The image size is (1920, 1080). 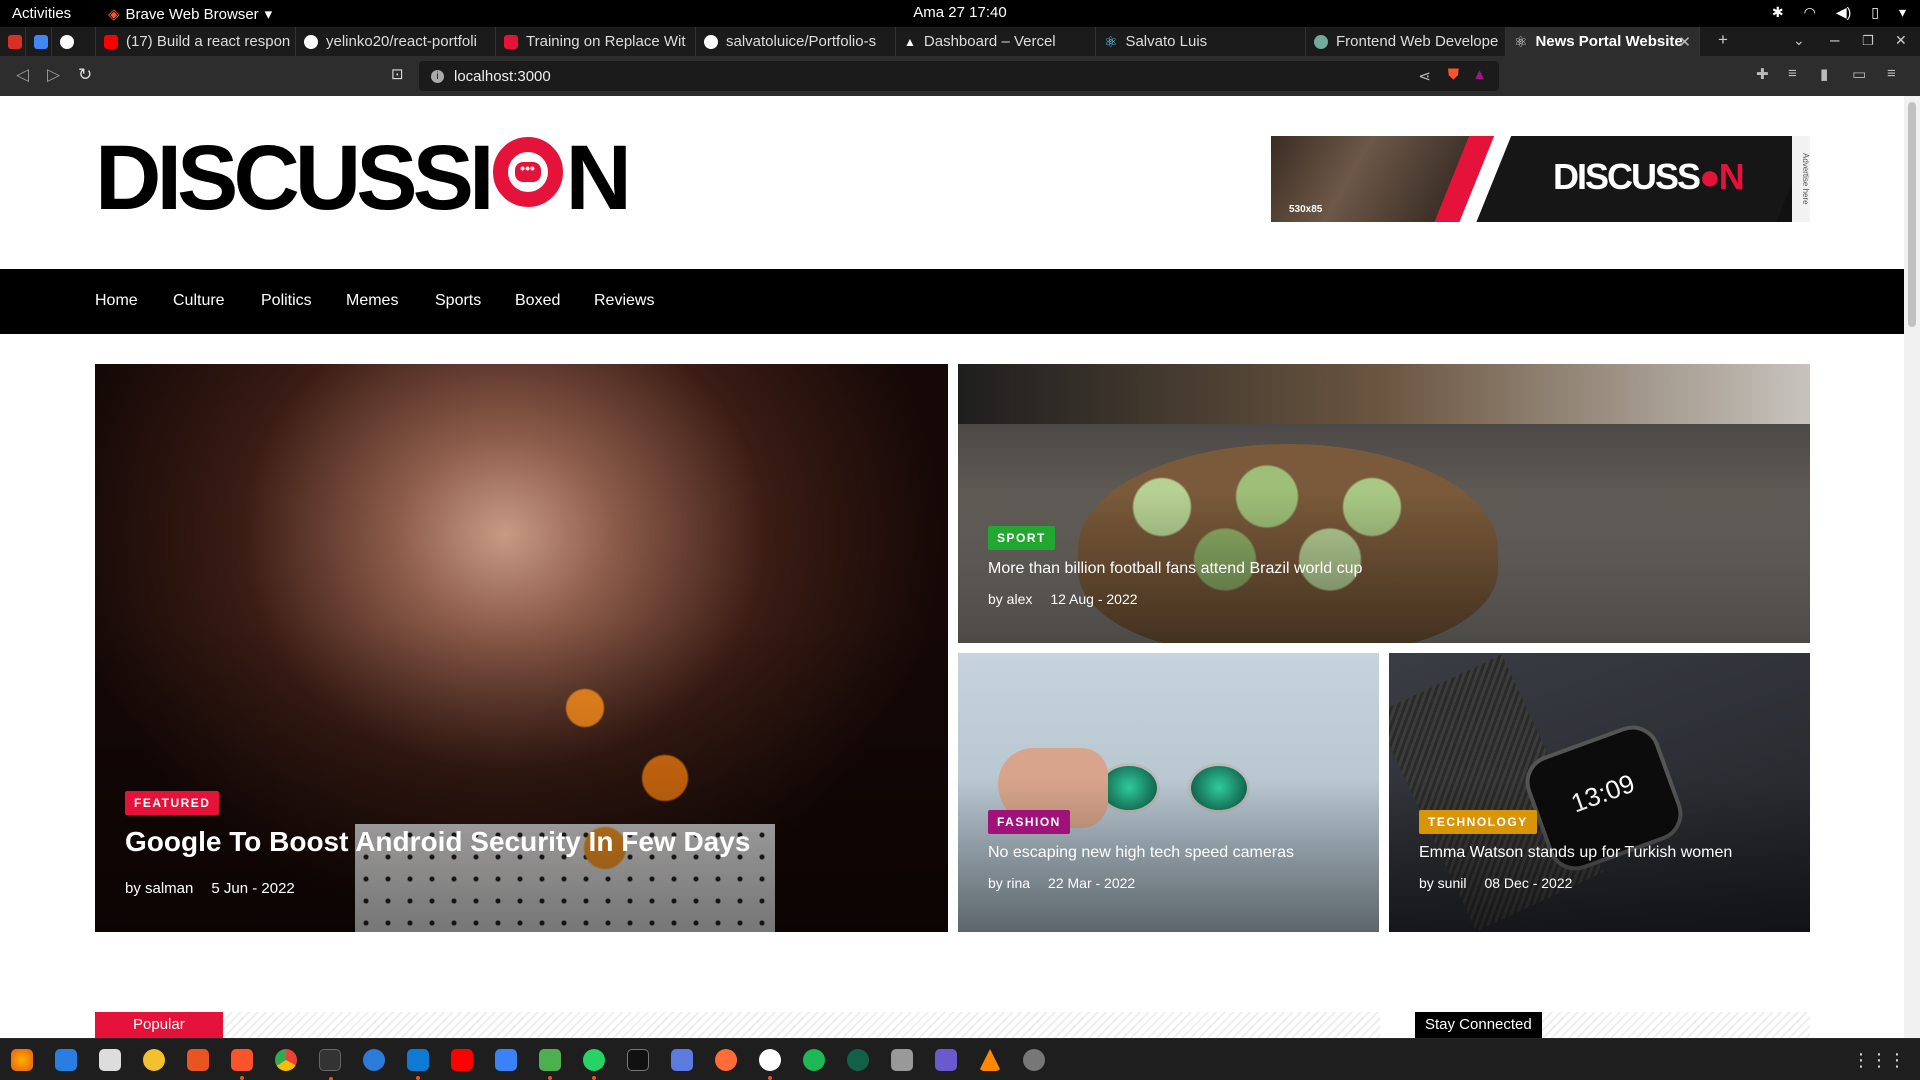 What do you see at coordinates (190, 14) in the screenshot?
I see `app-menu: ◈ Brave Web Browser ▾` at bounding box center [190, 14].